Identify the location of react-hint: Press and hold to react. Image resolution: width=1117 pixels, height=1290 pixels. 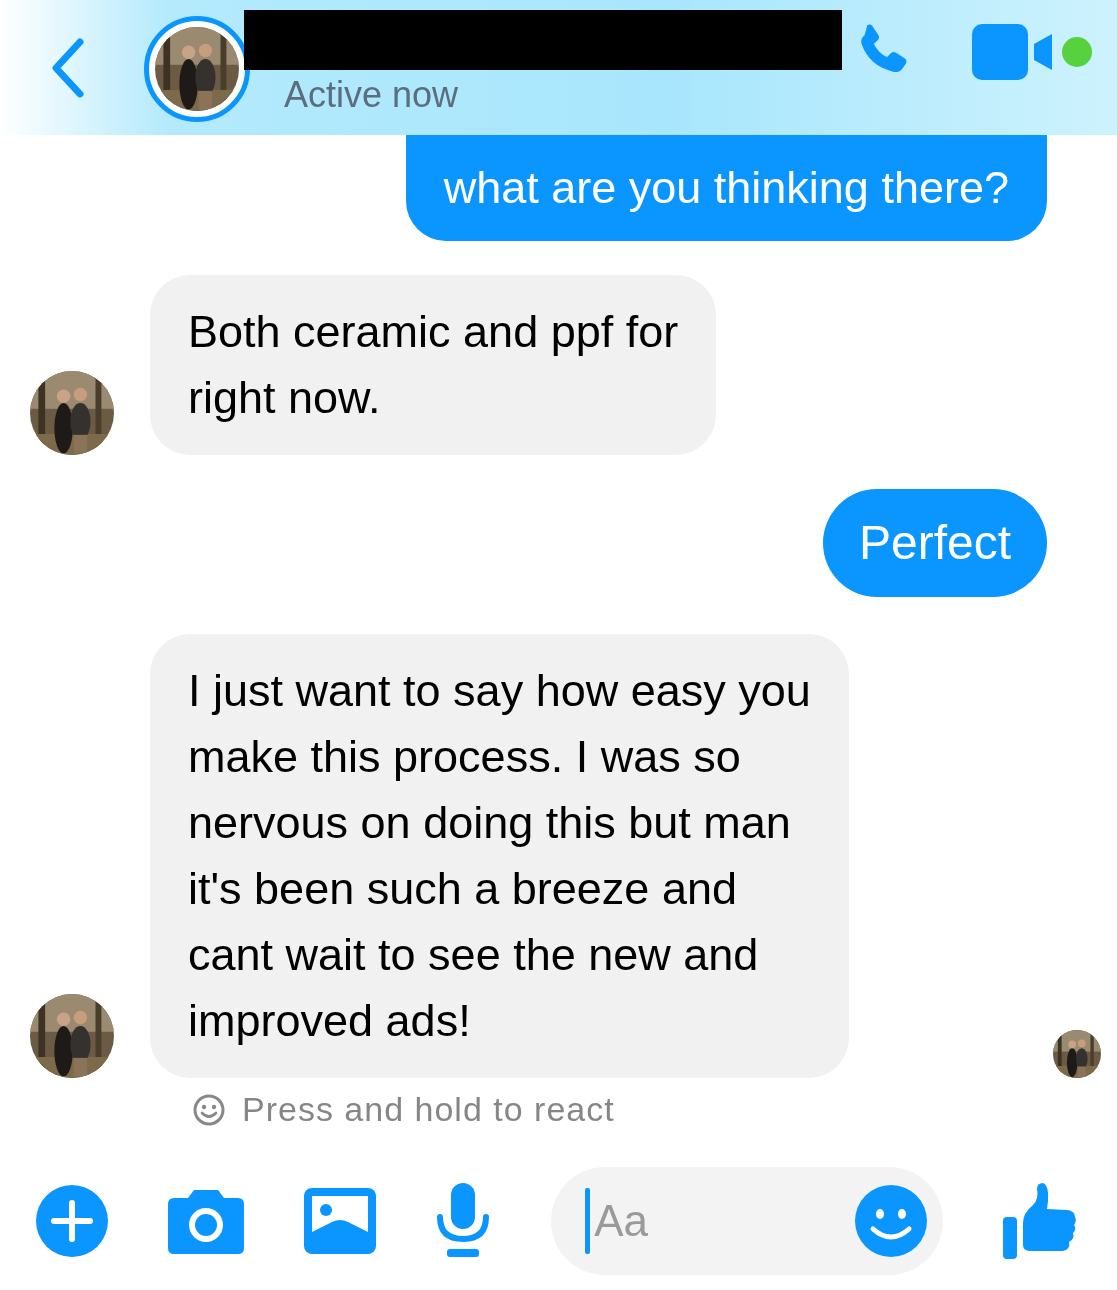
(403, 1109).